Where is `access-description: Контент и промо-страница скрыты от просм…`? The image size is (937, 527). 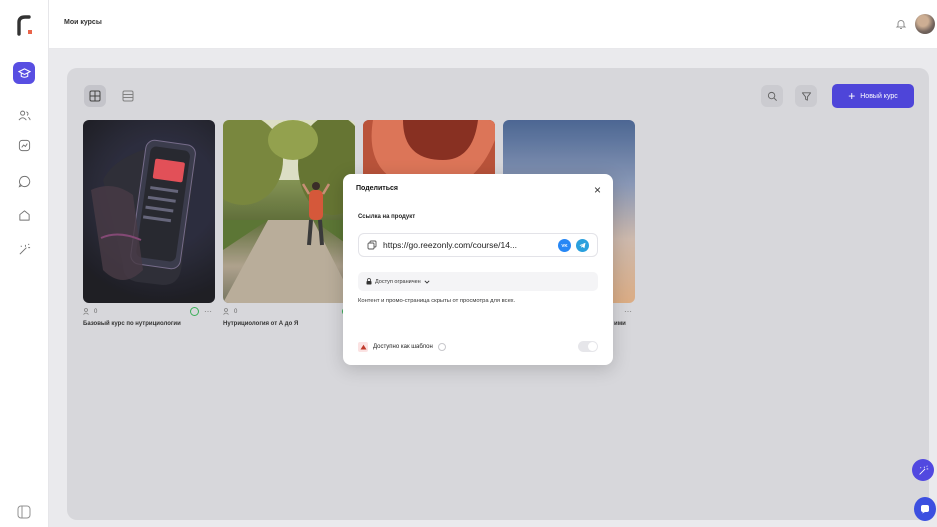 access-description: Контент и промо-страница скрыты от просм… is located at coordinates (437, 301).